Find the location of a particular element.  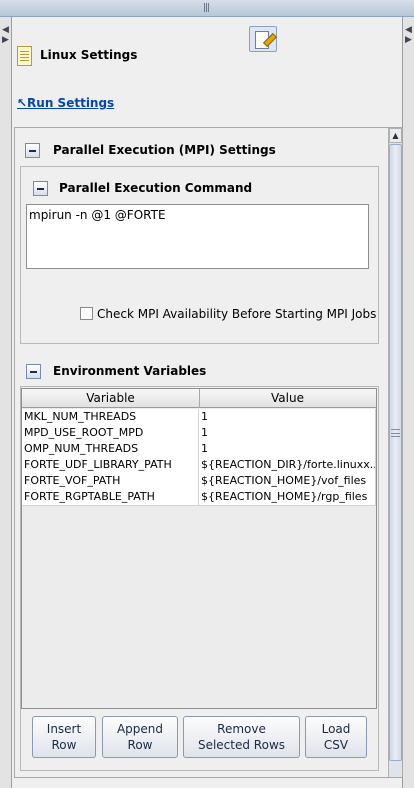

column-header-value: Value is located at coordinates (287, 398).